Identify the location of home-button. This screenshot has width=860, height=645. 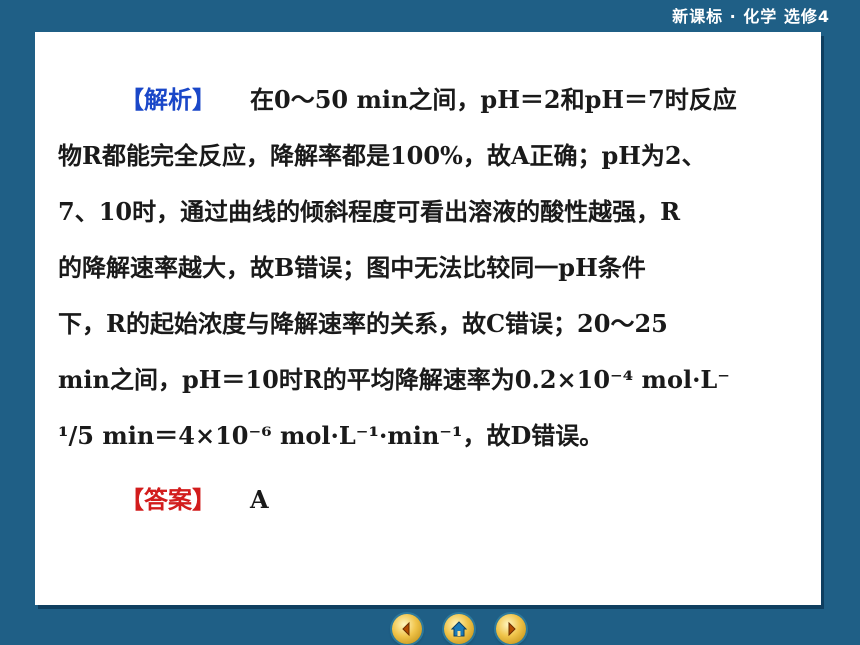
(459, 629).